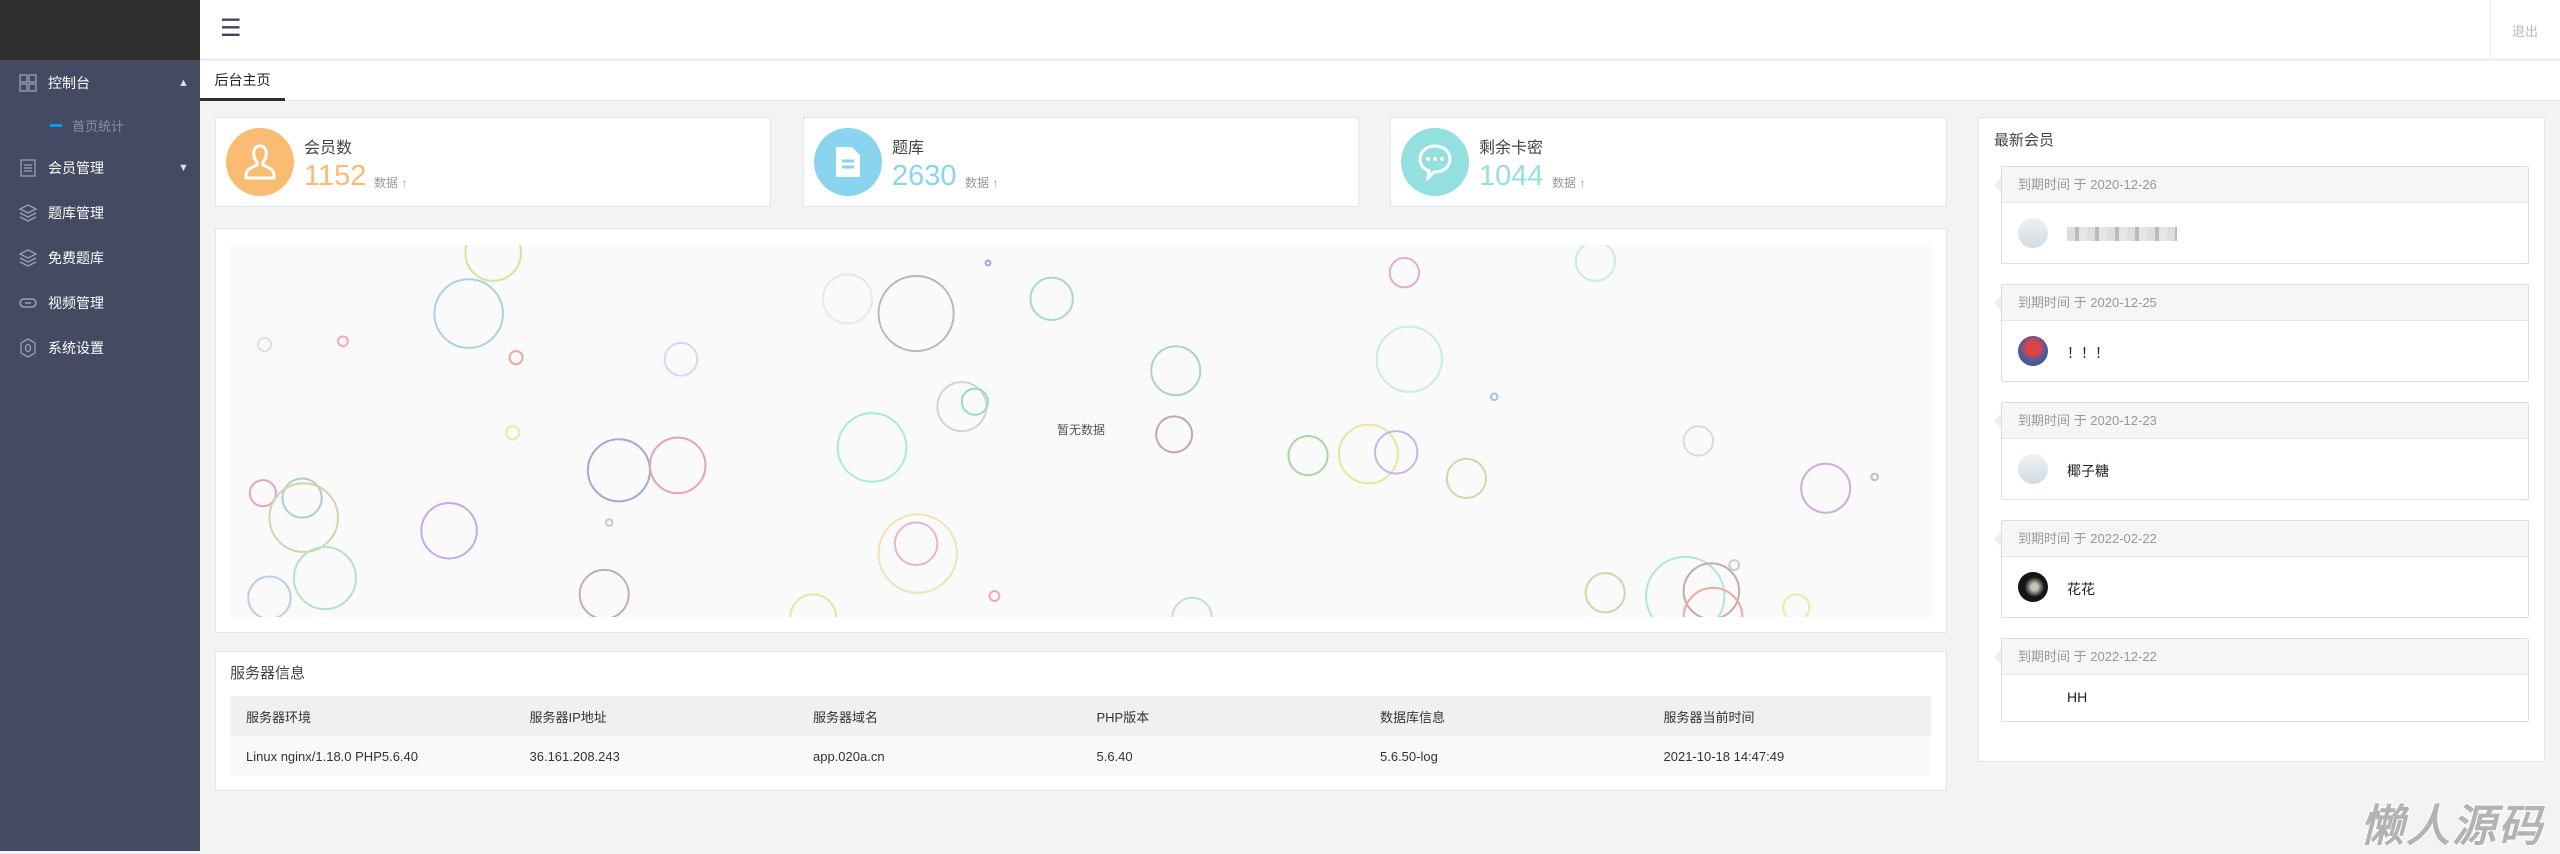 Image resolution: width=2560 pixels, height=854 pixels. I want to click on latest-members-title: 最新会员, so click(2024, 140).